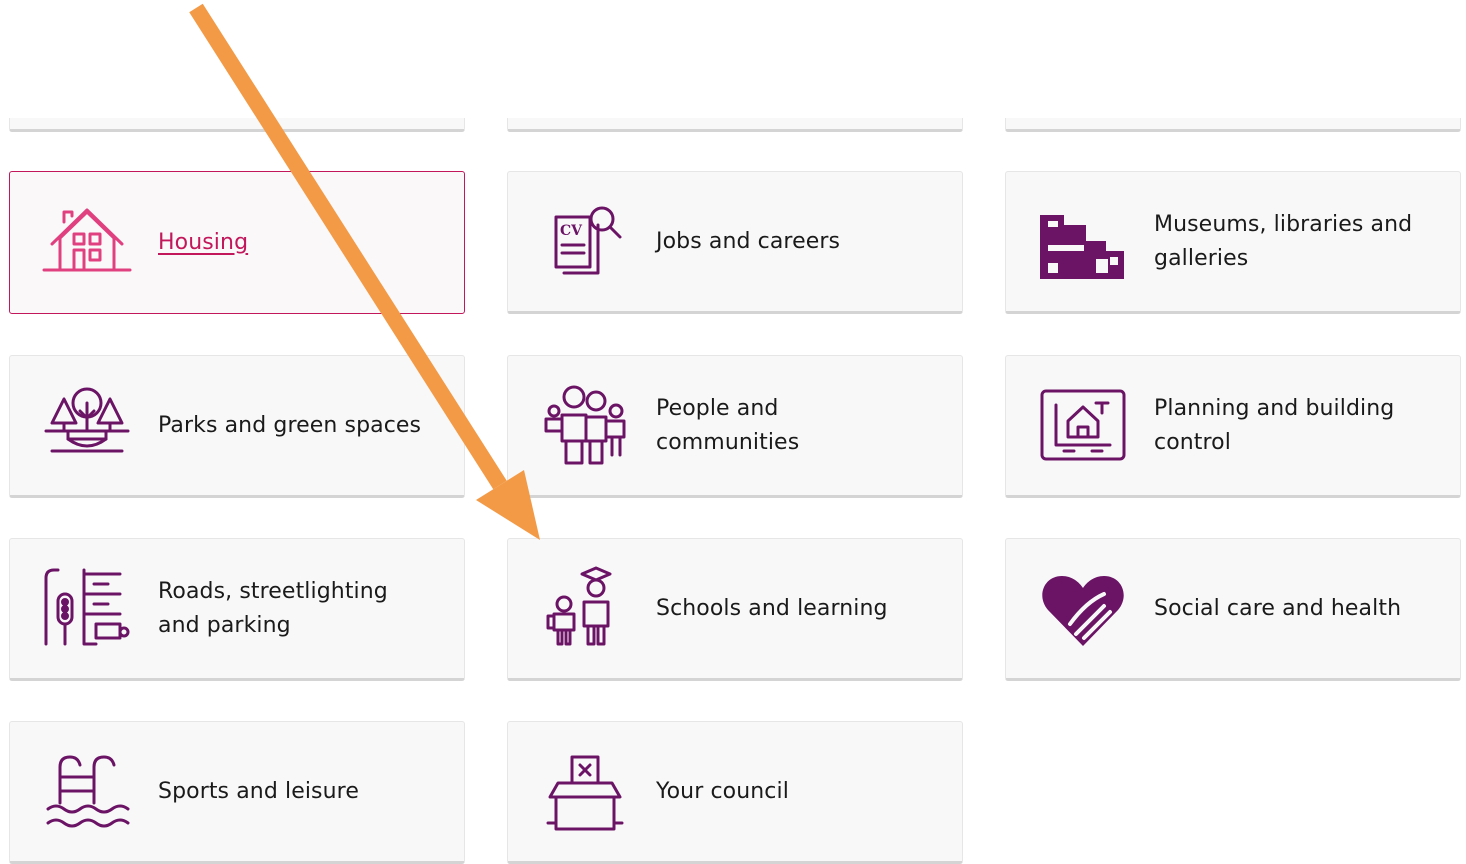  Describe the element at coordinates (87, 243) in the screenshot. I see `house-icon` at that location.